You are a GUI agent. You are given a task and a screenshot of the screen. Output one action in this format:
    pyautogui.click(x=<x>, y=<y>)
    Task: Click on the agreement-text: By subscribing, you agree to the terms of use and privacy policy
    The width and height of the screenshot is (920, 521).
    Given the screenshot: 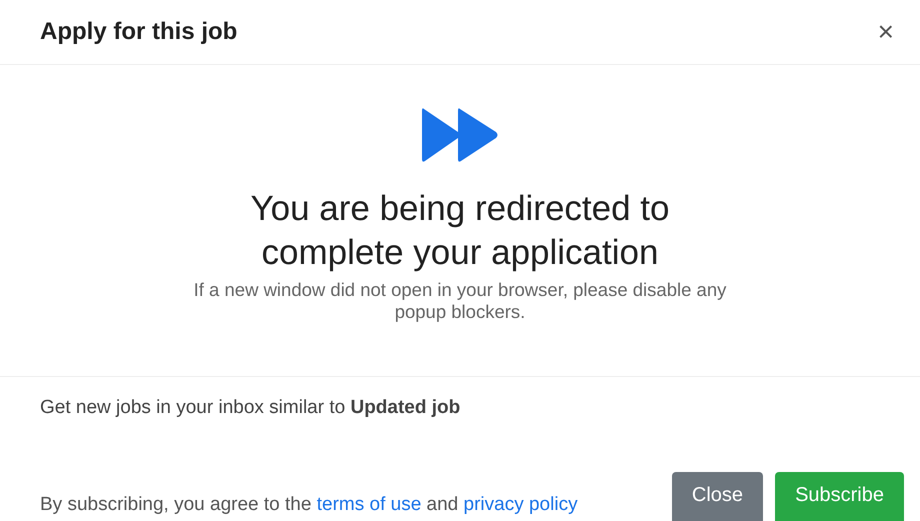 What is the action you would take?
    pyautogui.click(x=309, y=505)
    